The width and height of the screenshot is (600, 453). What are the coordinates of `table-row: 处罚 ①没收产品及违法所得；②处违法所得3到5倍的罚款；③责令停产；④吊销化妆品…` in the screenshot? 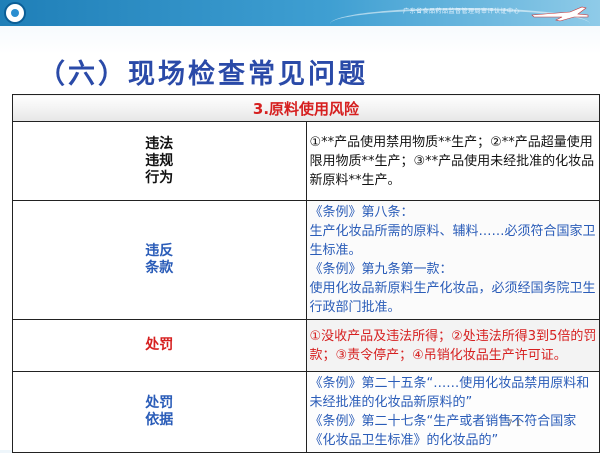 It's located at (306, 345).